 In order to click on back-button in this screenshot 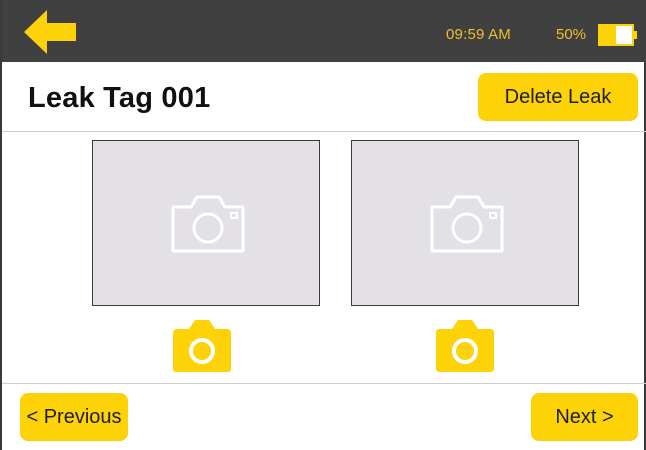, I will do `click(51, 32)`.